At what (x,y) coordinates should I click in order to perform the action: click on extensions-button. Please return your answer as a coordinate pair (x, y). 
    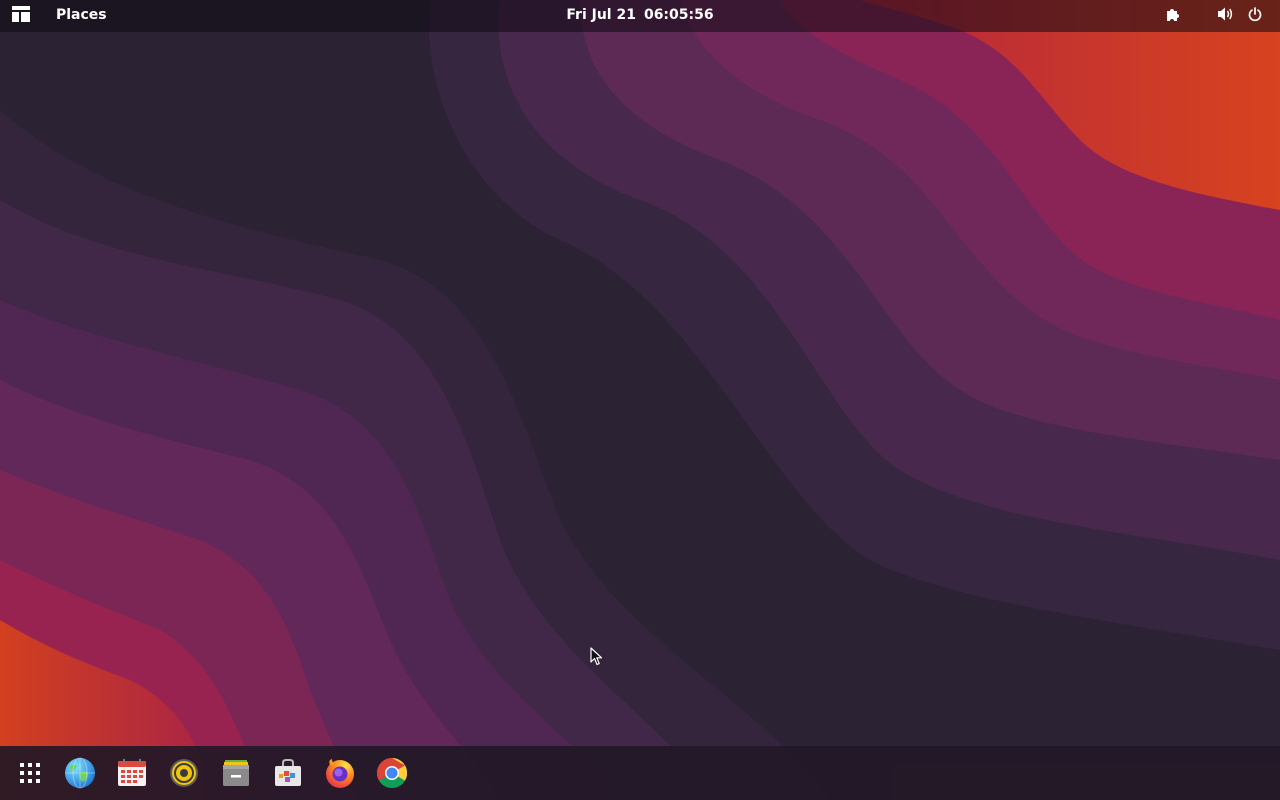
    Looking at the image, I should click on (1173, 16).